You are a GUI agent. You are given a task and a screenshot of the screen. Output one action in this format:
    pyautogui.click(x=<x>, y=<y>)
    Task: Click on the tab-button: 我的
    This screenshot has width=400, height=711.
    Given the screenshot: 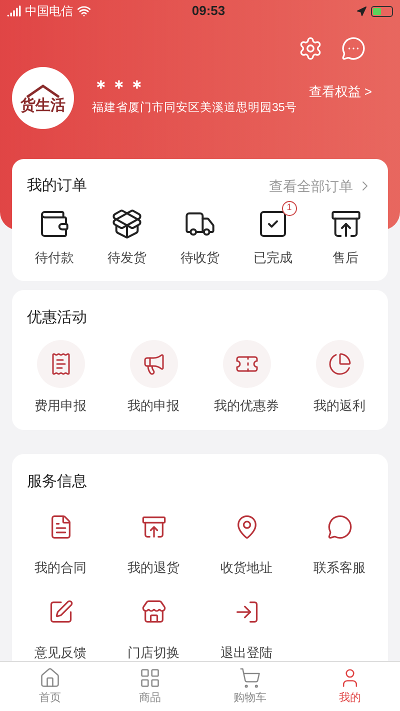 What is the action you would take?
    pyautogui.click(x=350, y=686)
    